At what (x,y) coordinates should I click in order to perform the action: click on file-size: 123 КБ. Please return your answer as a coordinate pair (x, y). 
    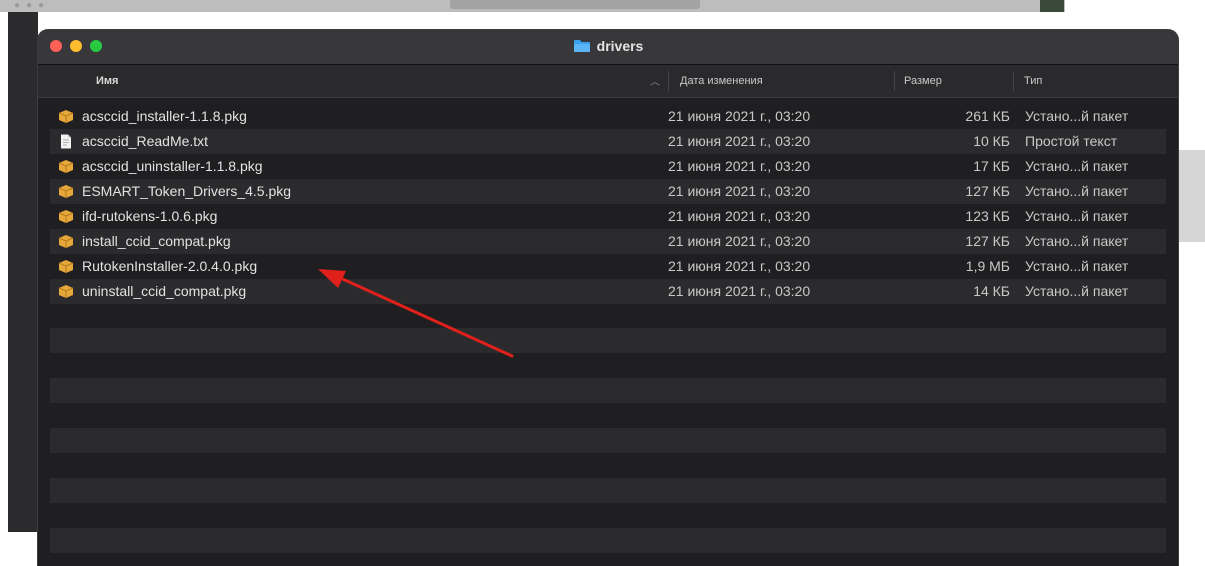
    Looking at the image, I should click on (987, 216).